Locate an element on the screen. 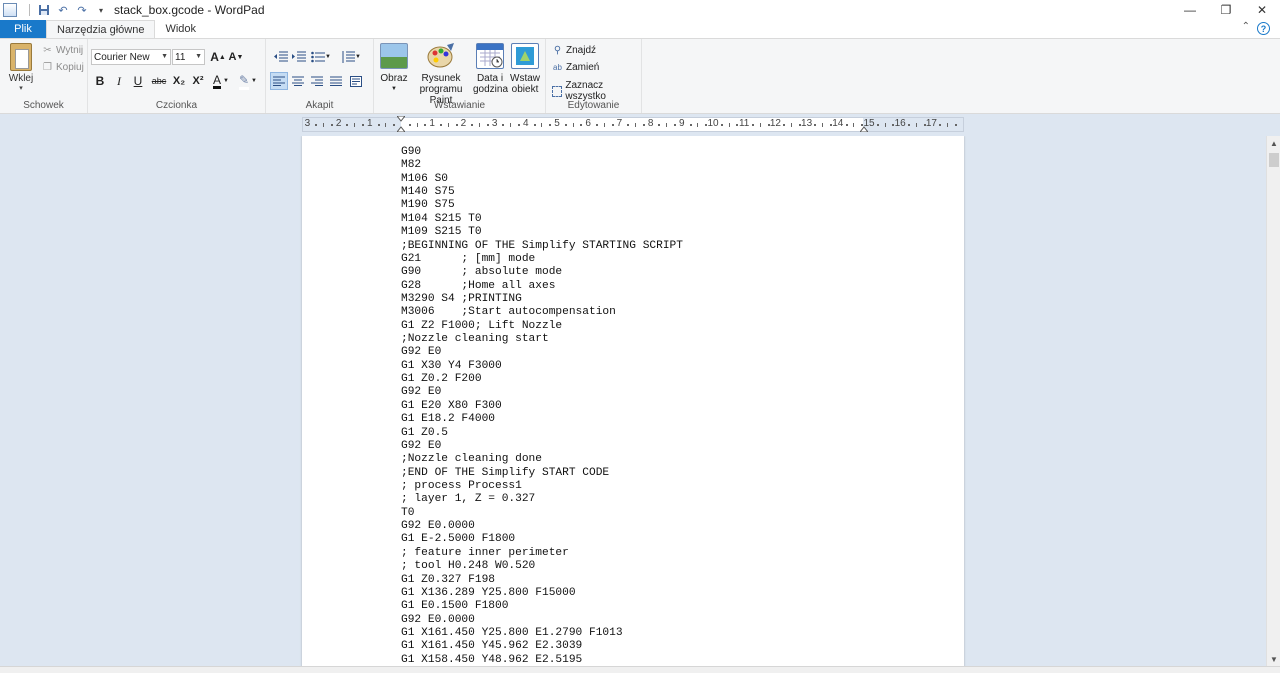 Image resolution: width=1280 pixels, height=673 pixels. paint-drawing-button: Rysunek programu Paint is located at coordinates (441, 74).